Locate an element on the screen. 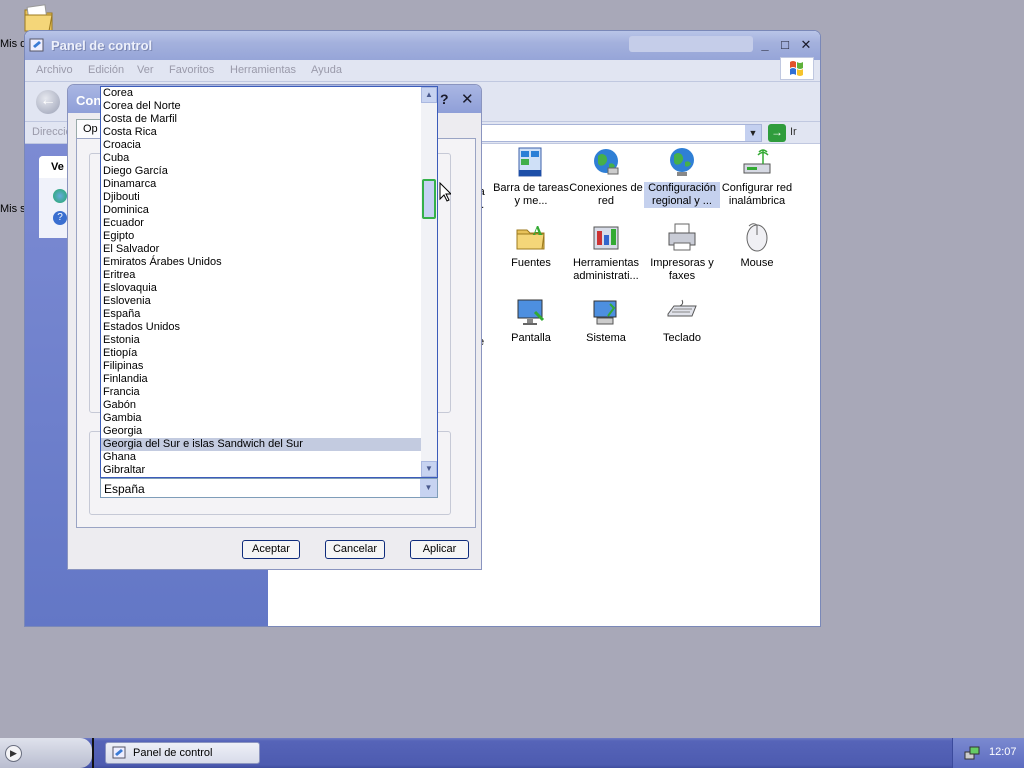 Image resolution: width=1024 pixels, height=768 pixels. menu-ver: Ver is located at coordinates (145, 70).